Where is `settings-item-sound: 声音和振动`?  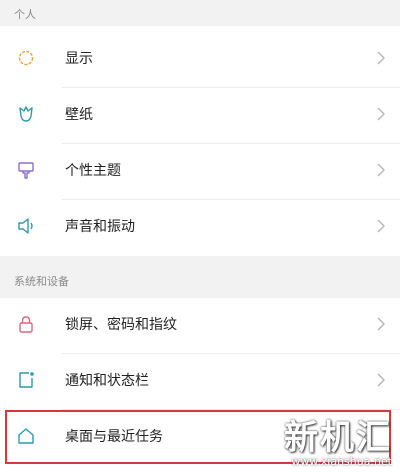 settings-item-sound: 声音和振动 is located at coordinates (200, 227).